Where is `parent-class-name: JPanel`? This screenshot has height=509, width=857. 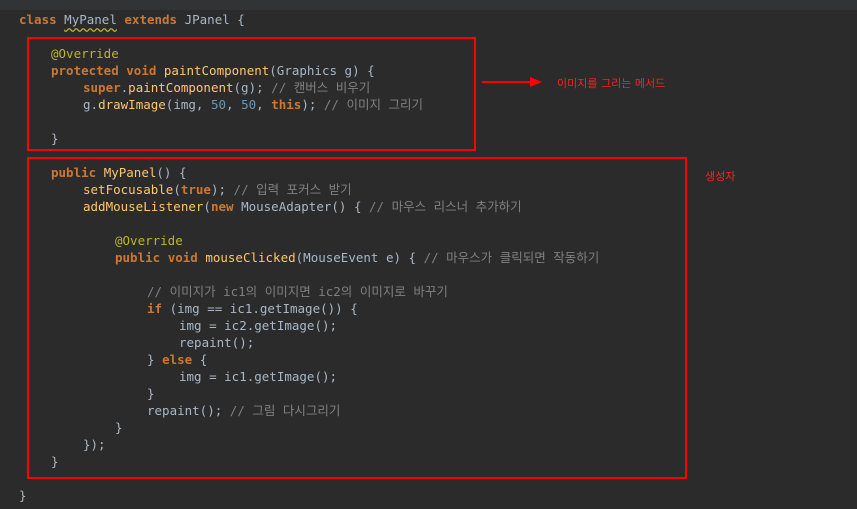
parent-class-name: JPanel is located at coordinates (207, 19).